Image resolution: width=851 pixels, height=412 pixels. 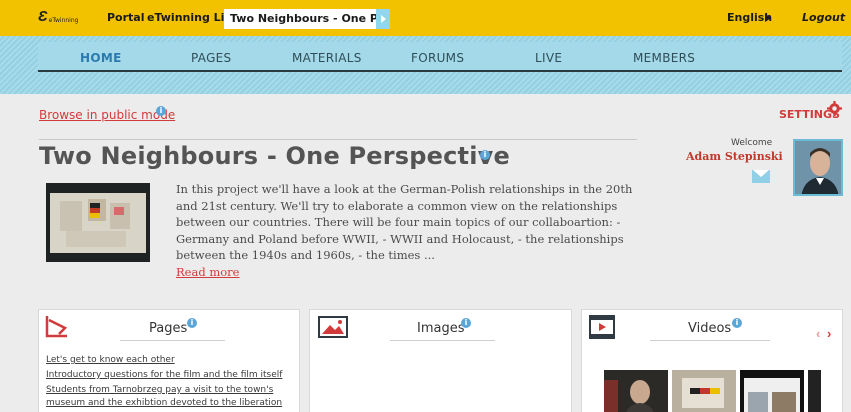 I want to click on logout-link: Logout, so click(x=823, y=17).